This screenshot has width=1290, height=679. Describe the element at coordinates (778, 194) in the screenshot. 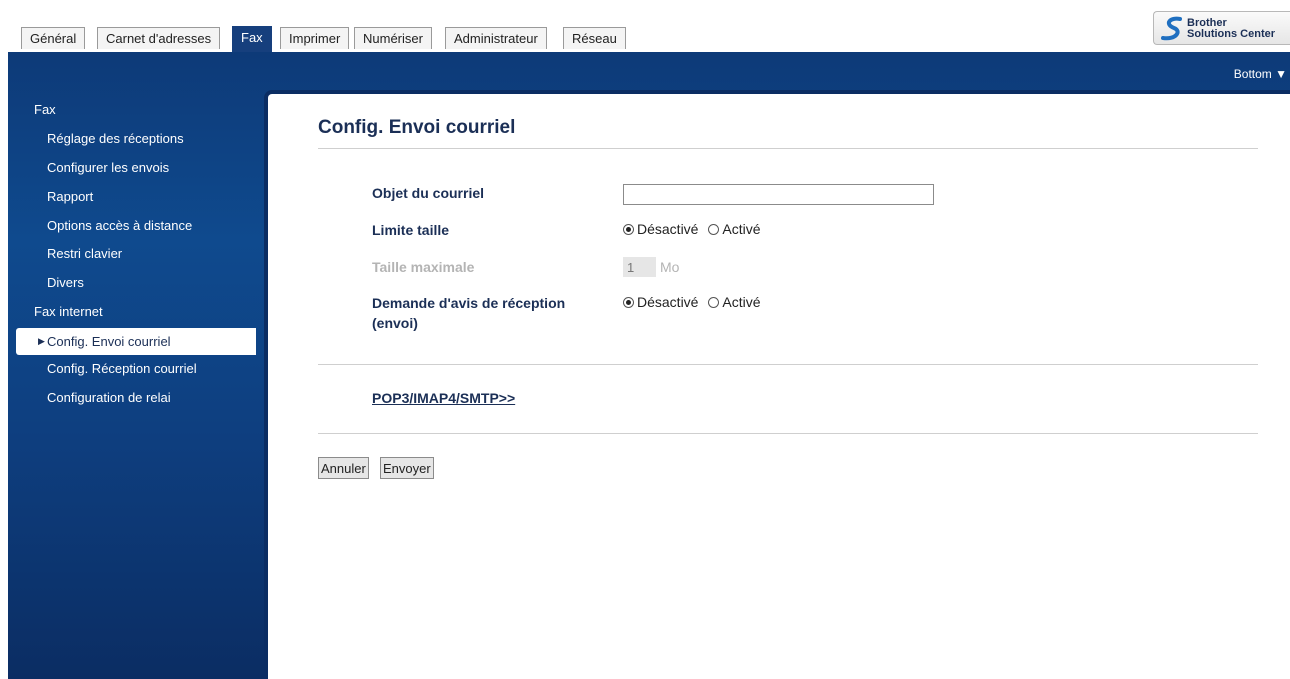

I see `subject-input` at that location.